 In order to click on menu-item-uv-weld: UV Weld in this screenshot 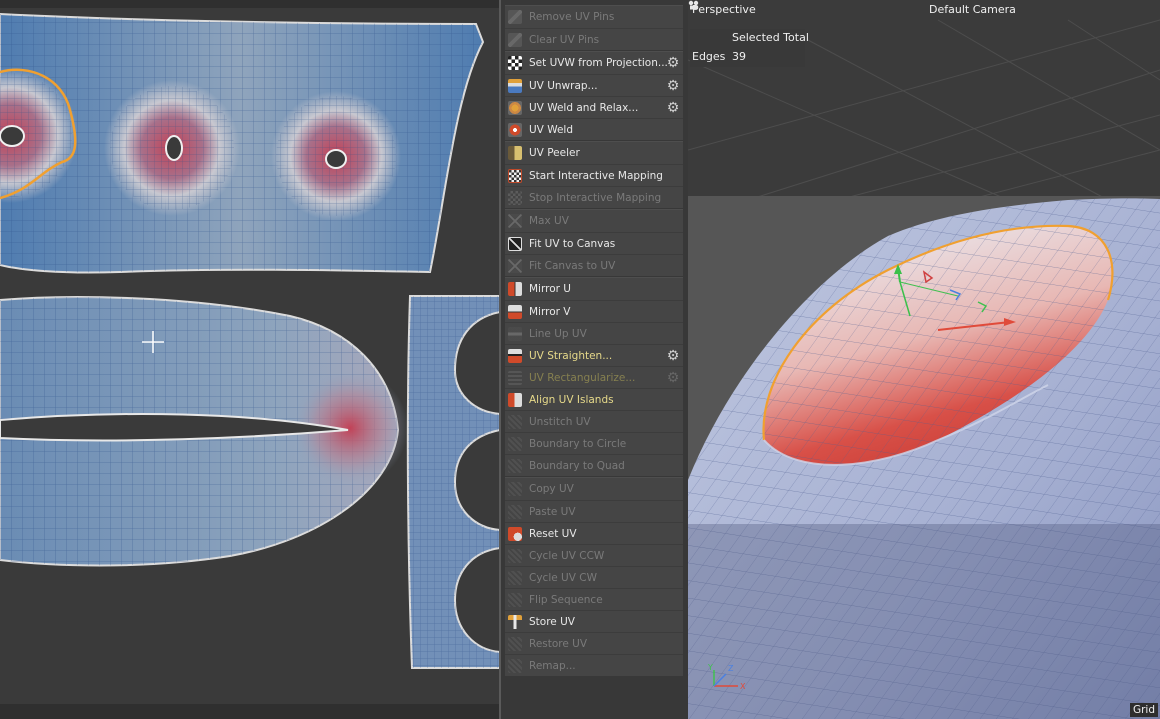, I will do `click(594, 129)`.